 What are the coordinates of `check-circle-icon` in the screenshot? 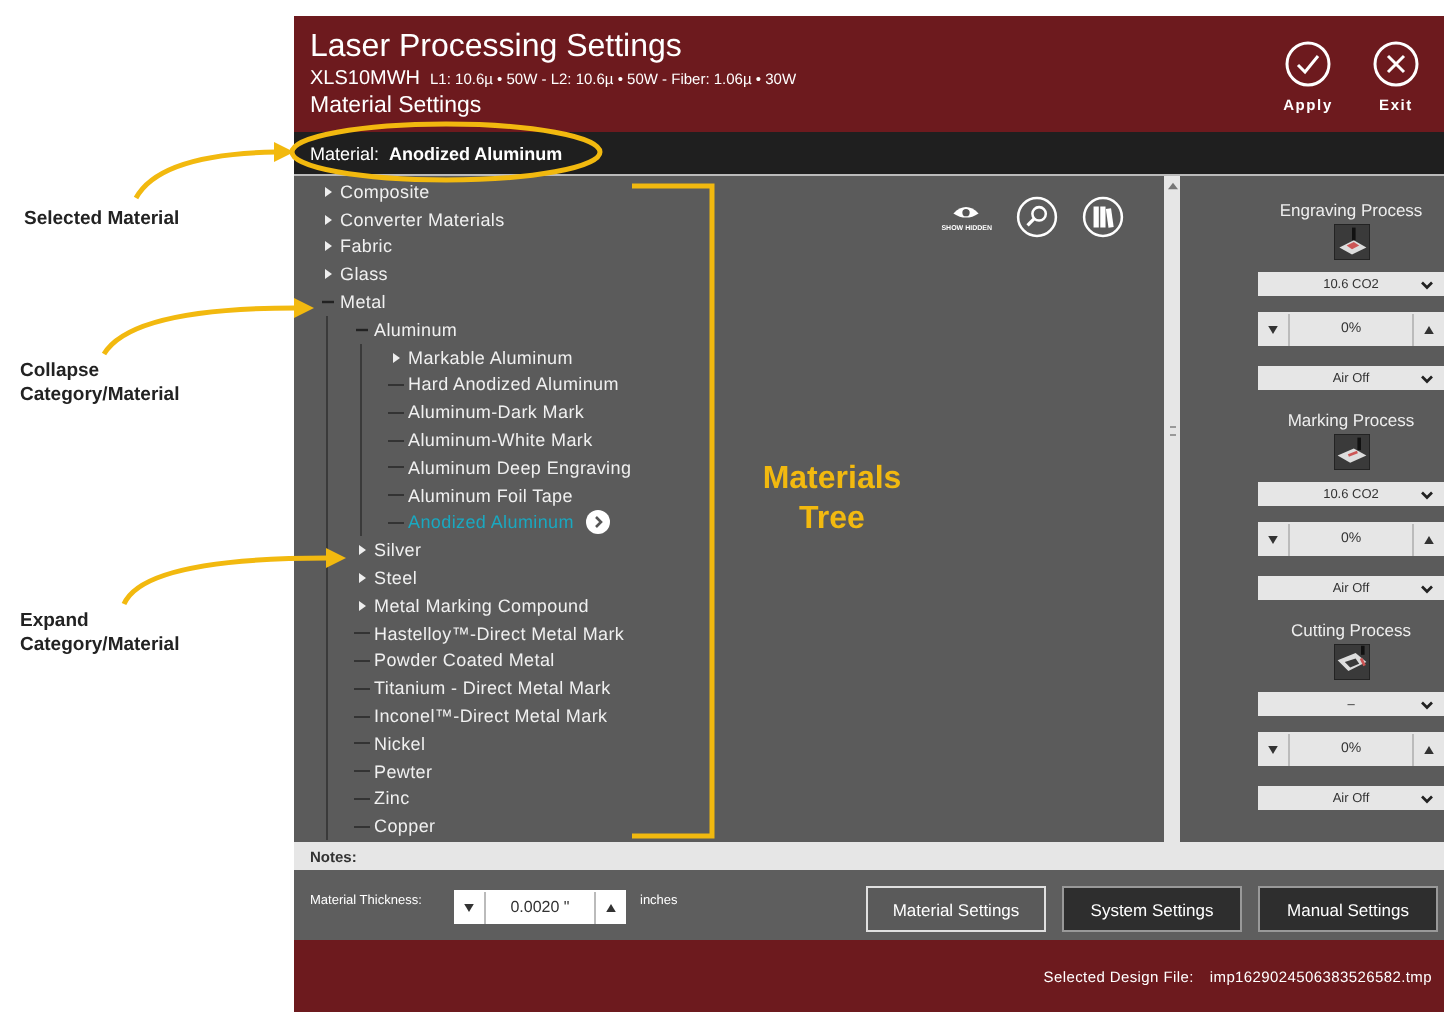 It's located at (1308, 64).